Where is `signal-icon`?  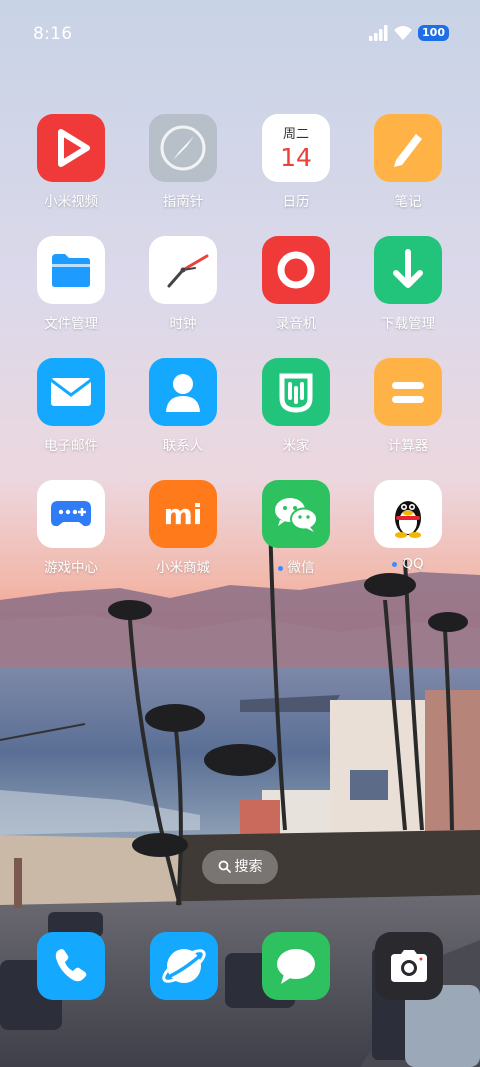
signal-icon is located at coordinates (378, 33).